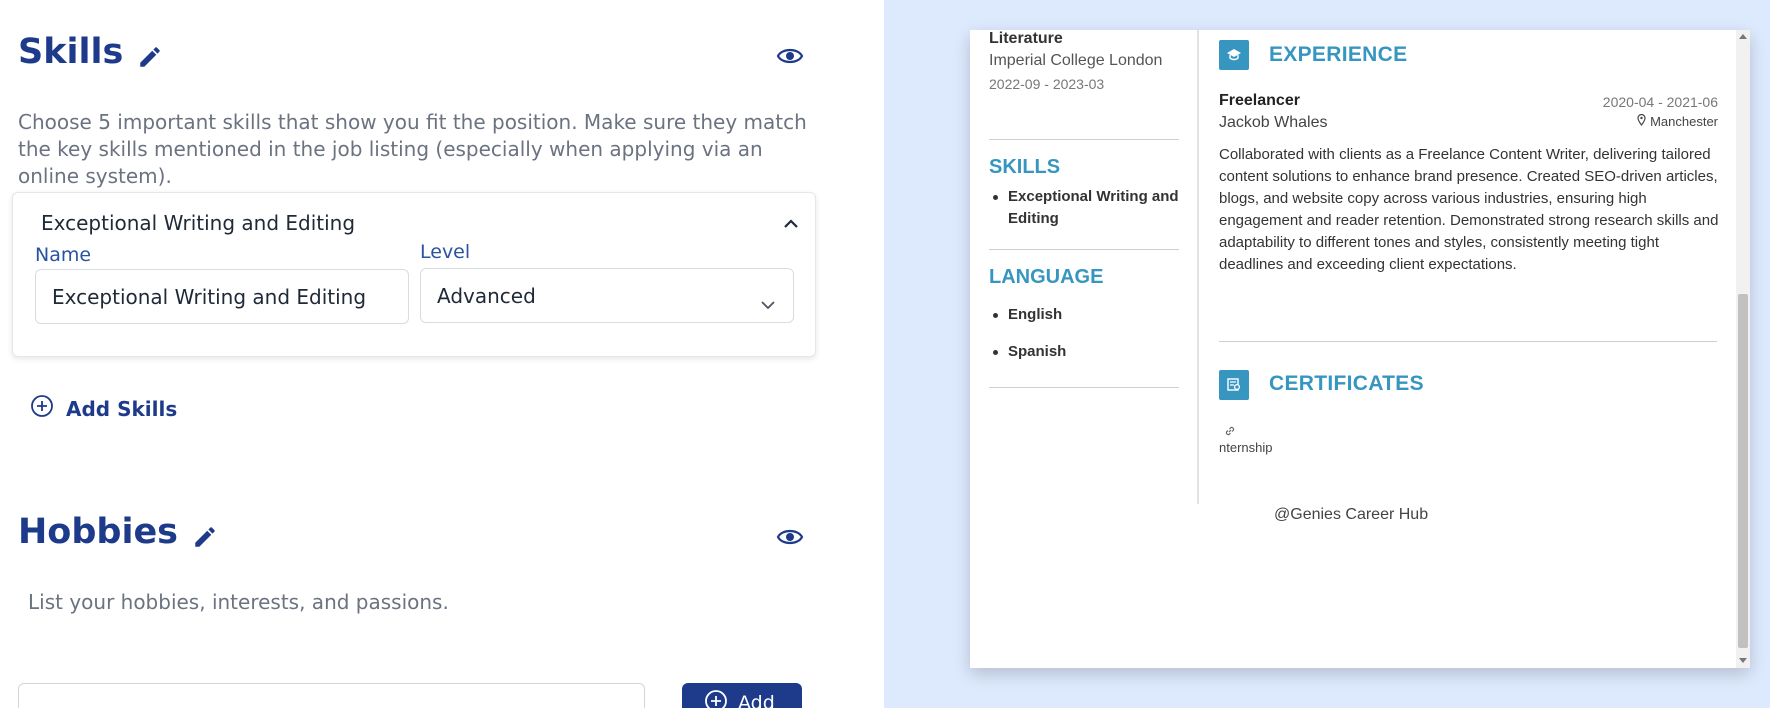 The height and width of the screenshot is (708, 1770). I want to click on skill-card-header: Exceptional Writing and Editing, so click(198, 223).